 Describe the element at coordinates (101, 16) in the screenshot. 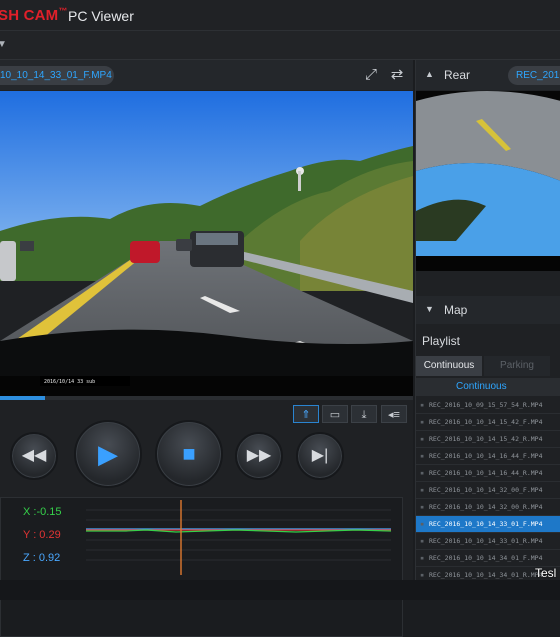

I see `app-title: PC Viewer` at that location.